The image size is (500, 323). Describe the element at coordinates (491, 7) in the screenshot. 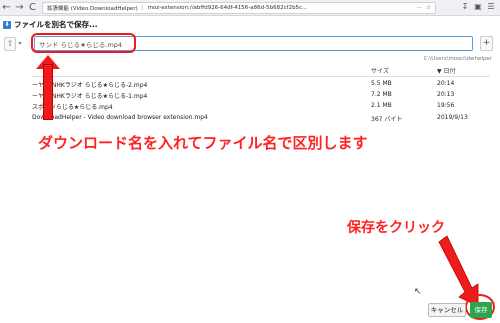

I see `menu-icon: ☰` at that location.